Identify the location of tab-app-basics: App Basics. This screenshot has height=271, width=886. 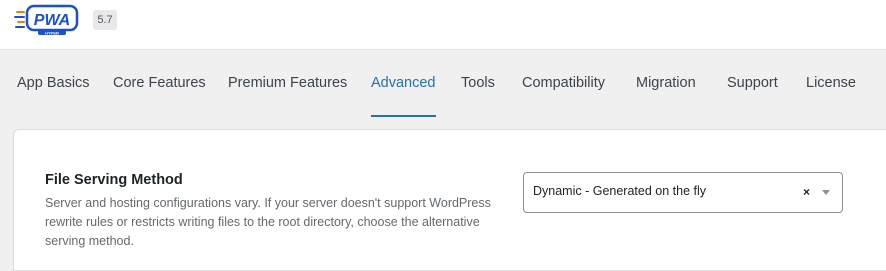
(53, 83).